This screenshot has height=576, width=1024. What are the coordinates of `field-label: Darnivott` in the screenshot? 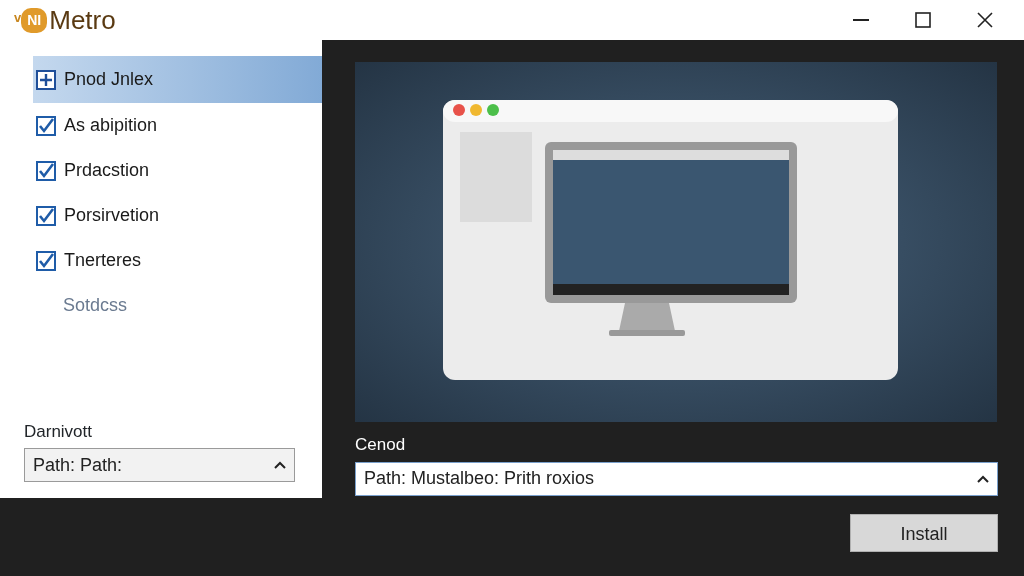 It's located at (59, 431).